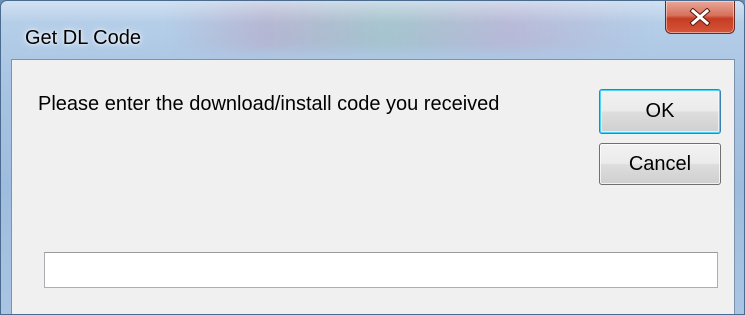  I want to click on close-icon, so click(700, 17).